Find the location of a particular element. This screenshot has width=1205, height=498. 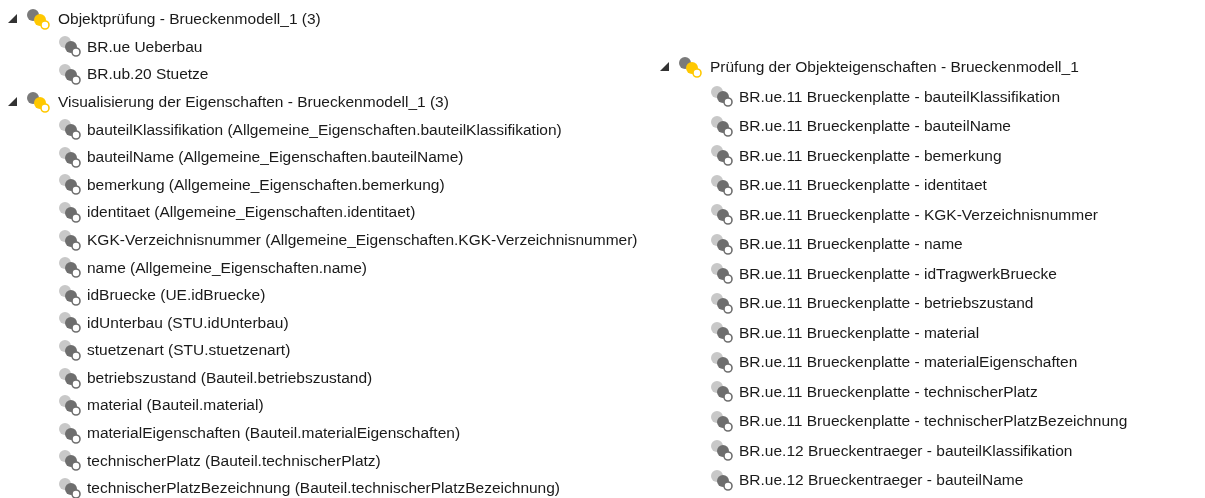

tree-item-label: BR.ue.11 Brueckenplatte - idTragwerkBruecke is located at coordinates (898, 273).